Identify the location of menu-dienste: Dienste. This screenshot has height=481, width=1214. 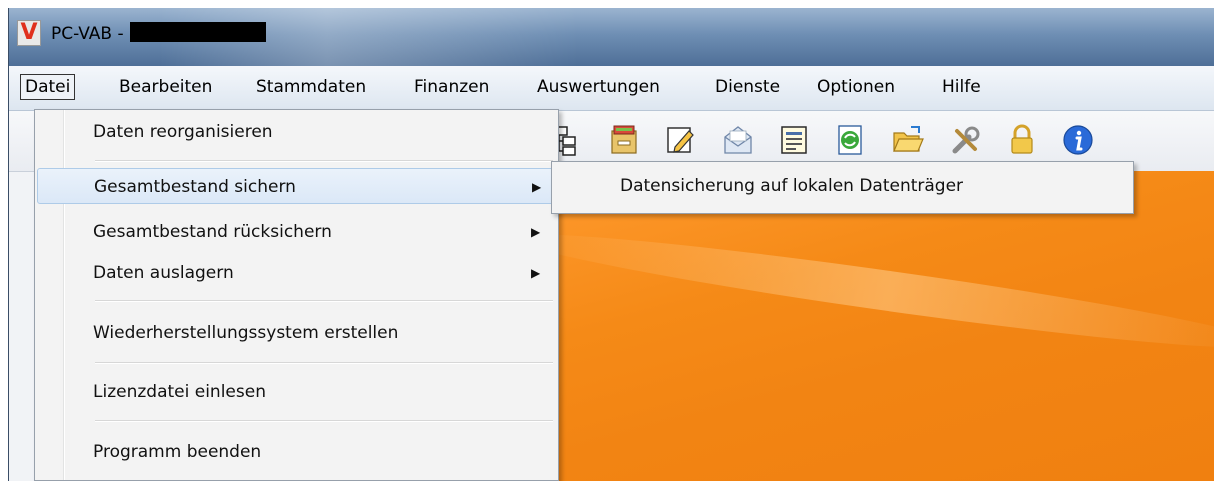
(747, 87).